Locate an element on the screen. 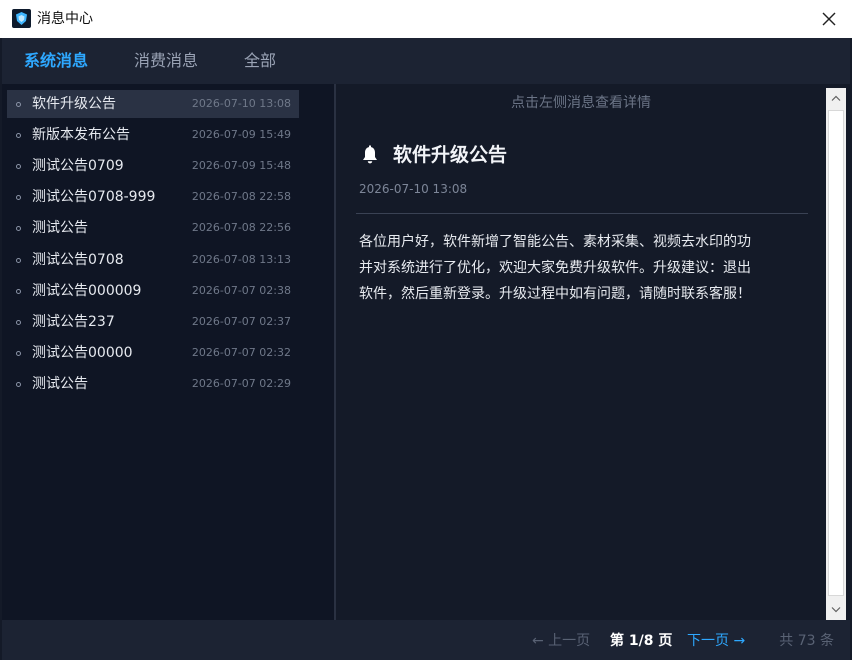  close-icon is located at coordinates (829, 19).